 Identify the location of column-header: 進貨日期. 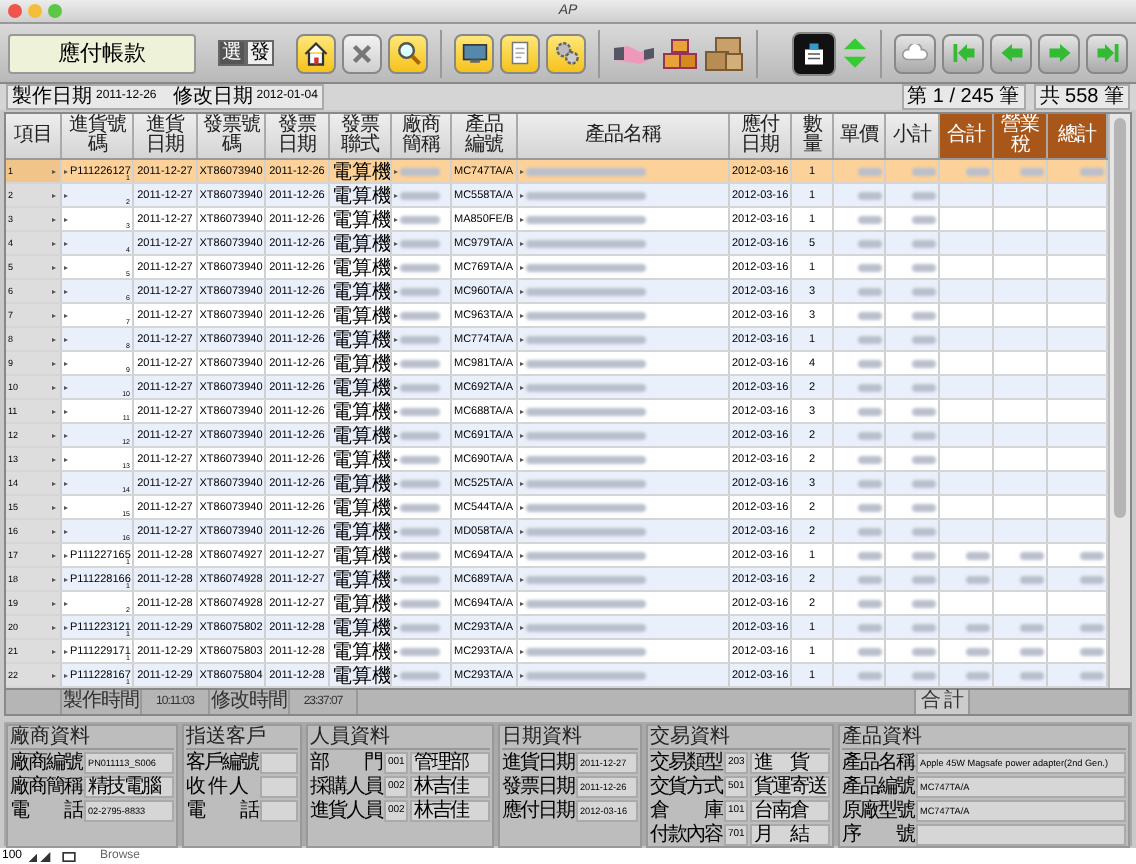
(166, 136).